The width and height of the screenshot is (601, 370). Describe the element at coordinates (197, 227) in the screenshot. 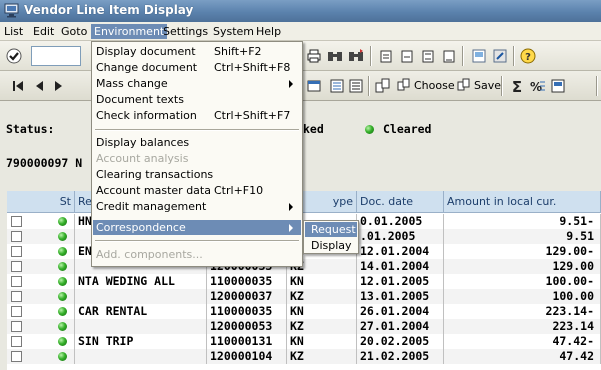

I see `menu-item-correspondence: Correspondence` at that location.